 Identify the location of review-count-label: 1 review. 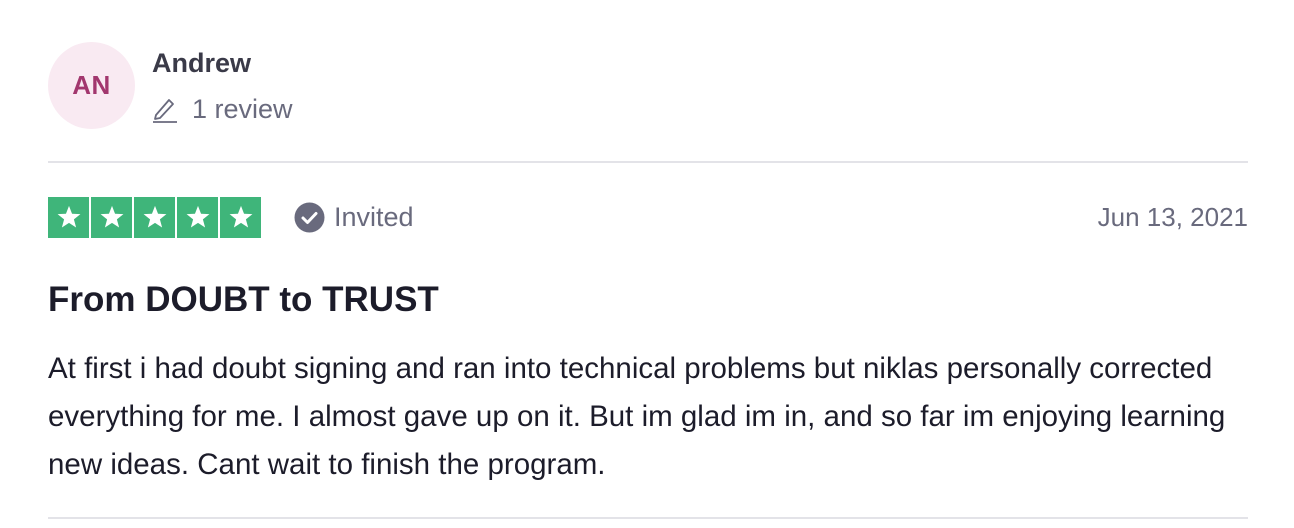
(242, 109).